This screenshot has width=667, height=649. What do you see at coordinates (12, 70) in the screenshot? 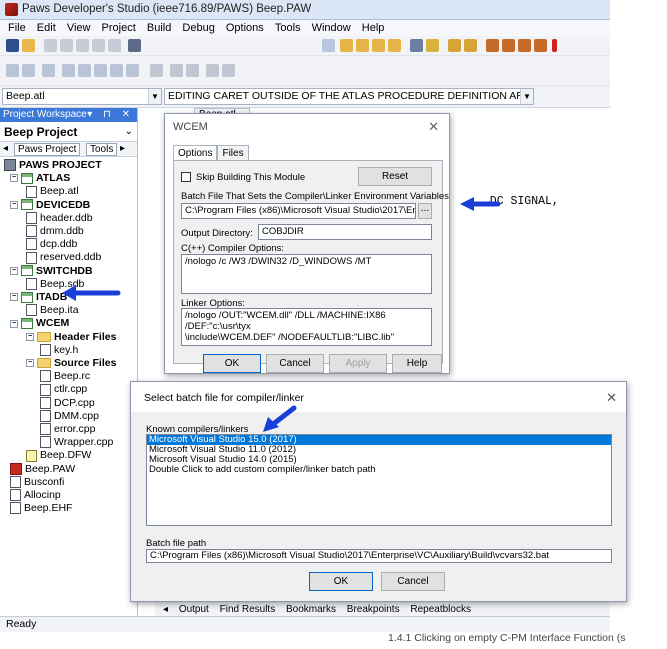
I see `indent-icon` at bounding box center [12, 70].